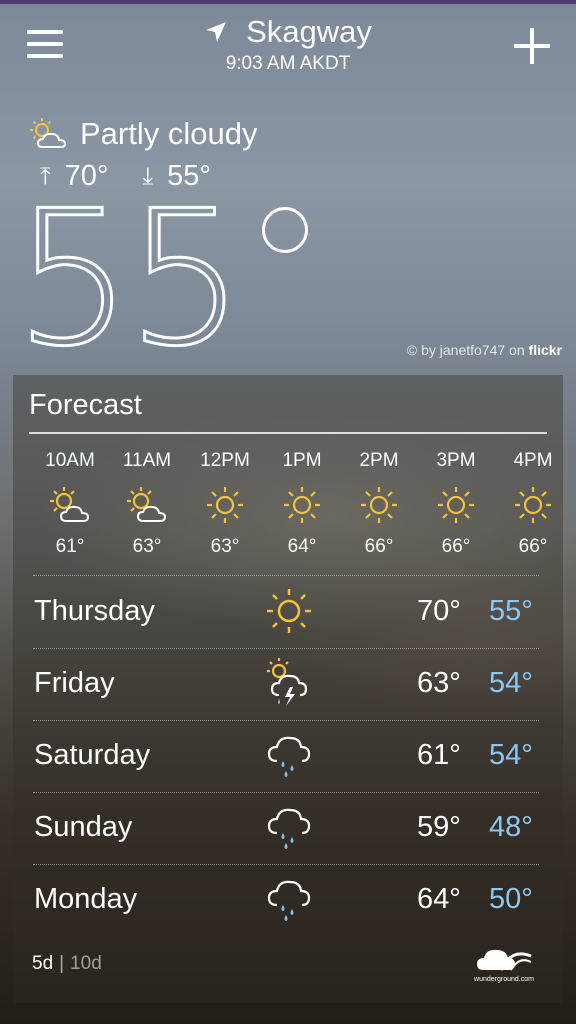 Image resolution: width=576 pixels, height=1024 pixels. Describe the element at coordinates (288, 433) in the screenshot. I see `forecast-divider` at that location.